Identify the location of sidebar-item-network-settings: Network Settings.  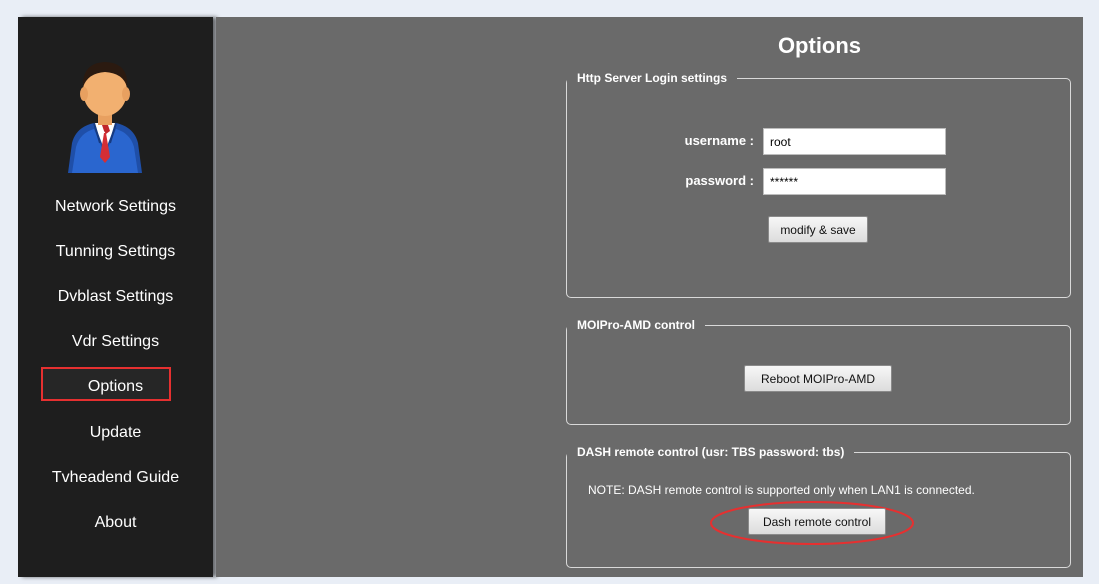
(115, 207).